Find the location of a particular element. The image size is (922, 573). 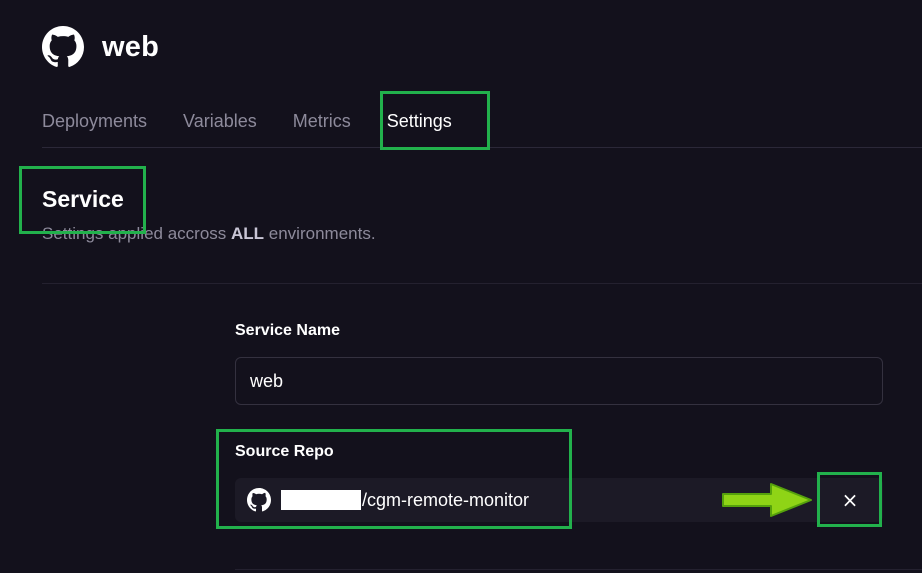

service-name-input is located at coordinates (559, 381).